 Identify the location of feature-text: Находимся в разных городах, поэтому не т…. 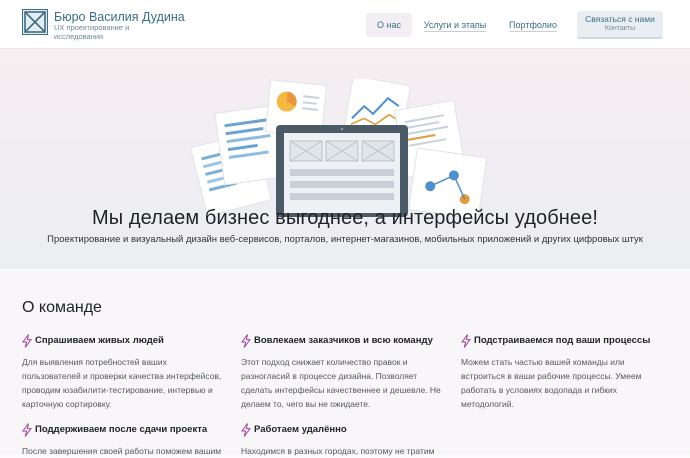
(338, 451).